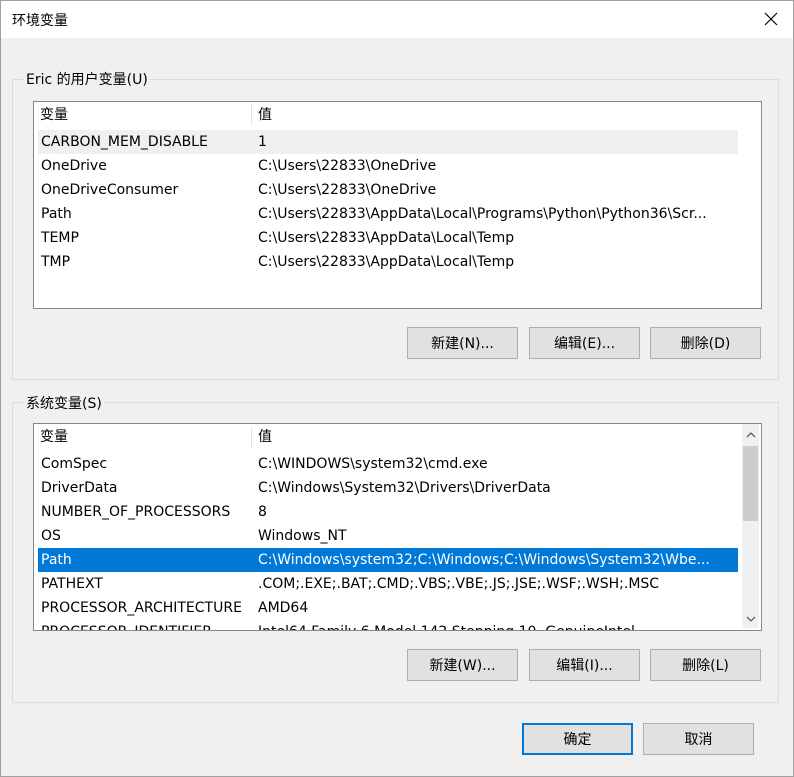 The height and width of the screenshot is (777, 794). What do you see at coordinates (79, 488) in the screenshot?
I see `variable-name: DriverData` at bounding box center [79, 488].